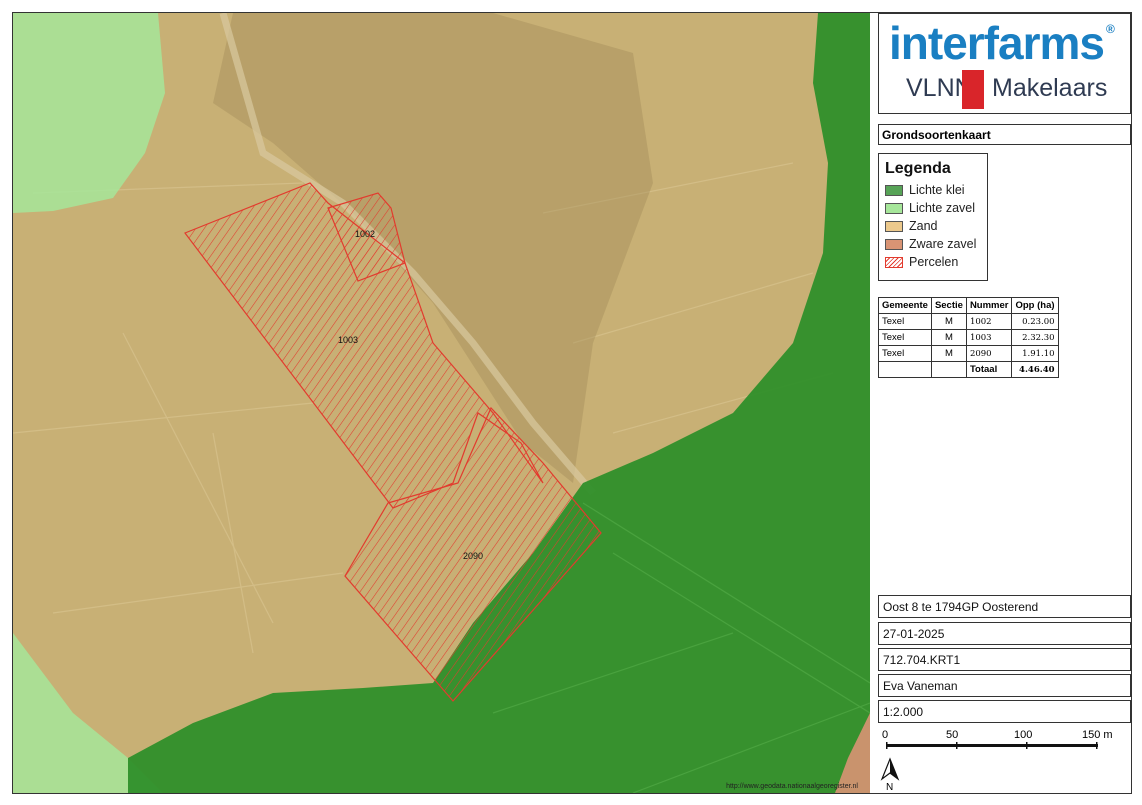 The width and height of the screenshot is (1142, 805). I want to click on col-nummer: Nummer, so click(989, 305).